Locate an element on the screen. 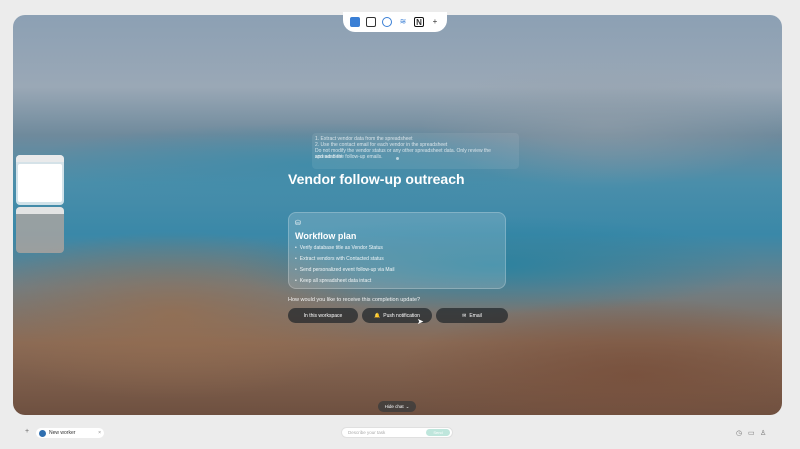 The image size is (800, 449). window-thumbnail-spreadsheet is located at coordinates (40, 180).